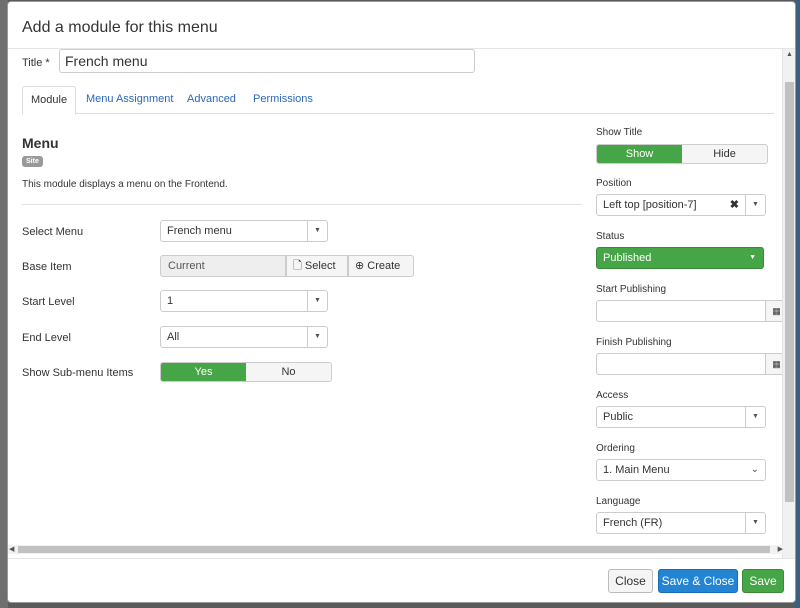 This screenshot has width=800, height=608. I want to click on vertical-scroll-thumb, so click(789, 292).